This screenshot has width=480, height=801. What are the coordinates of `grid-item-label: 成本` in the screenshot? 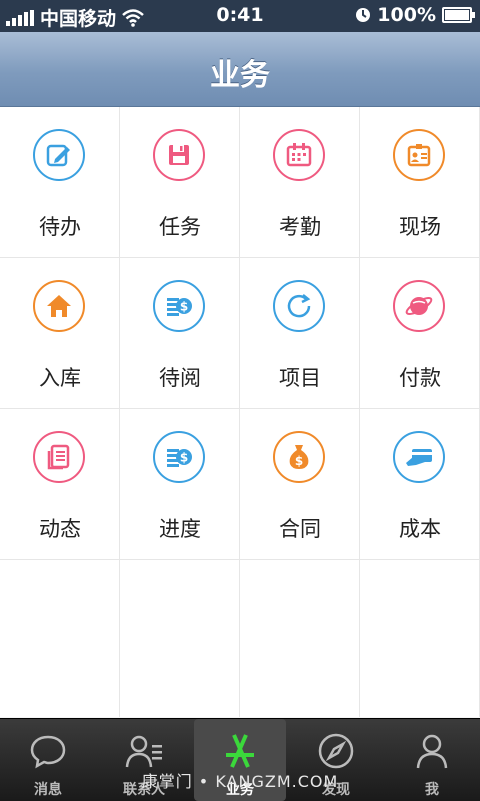 It's located at (420, 529).